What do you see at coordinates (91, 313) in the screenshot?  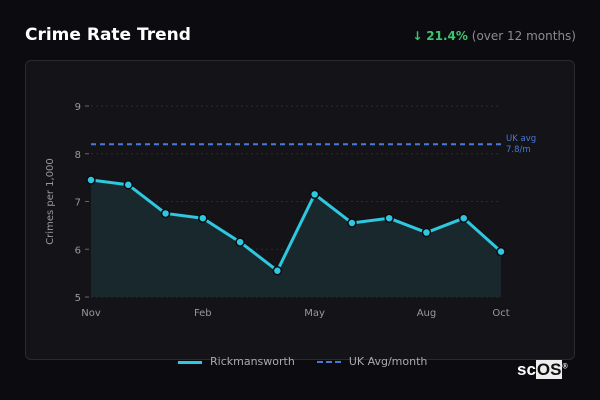 I see `x-tick-label: Nov` at bounding box center [91, 313].